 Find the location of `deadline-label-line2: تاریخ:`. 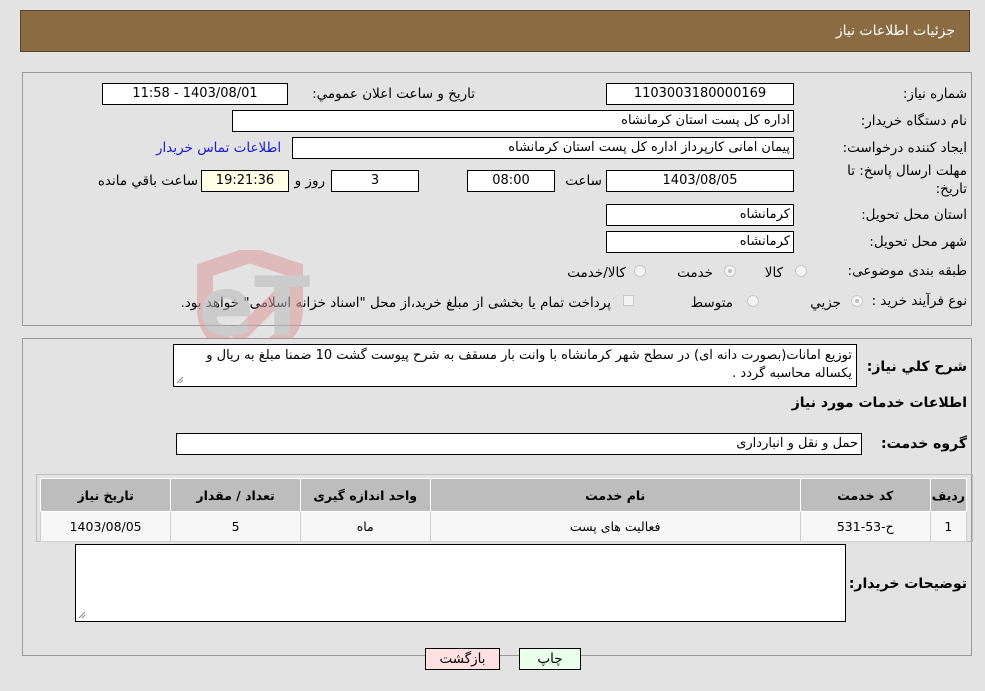

deadline-label-line2: تاریخ: is located at coordinates (951, 189).